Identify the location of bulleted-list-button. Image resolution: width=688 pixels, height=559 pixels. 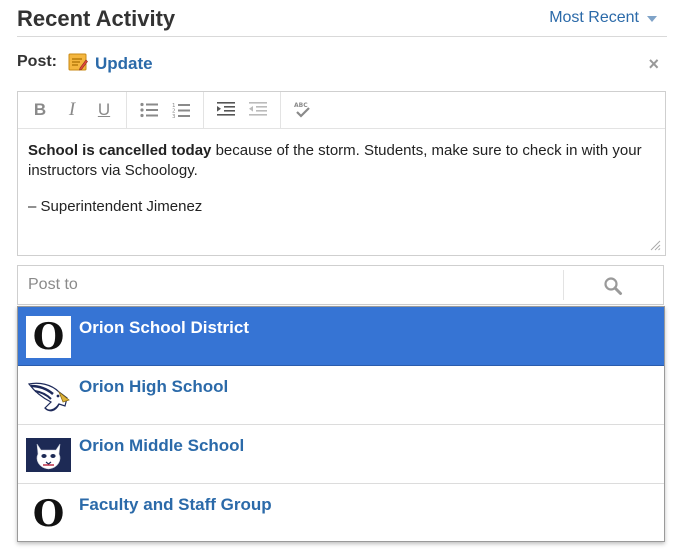
(149, 110).